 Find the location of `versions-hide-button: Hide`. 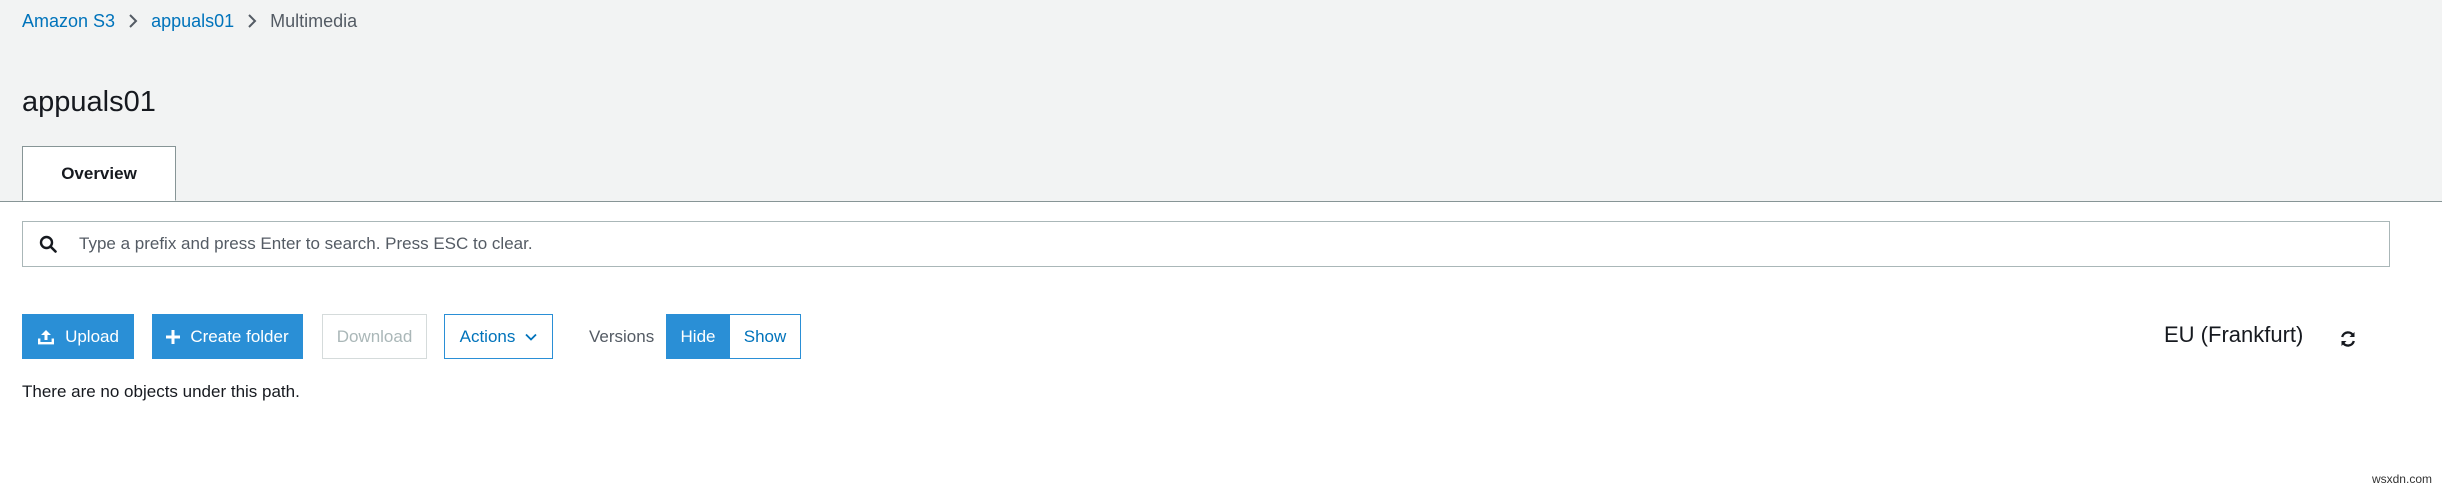

versions-hide-button: Hide is located at coordinates (698, 336).